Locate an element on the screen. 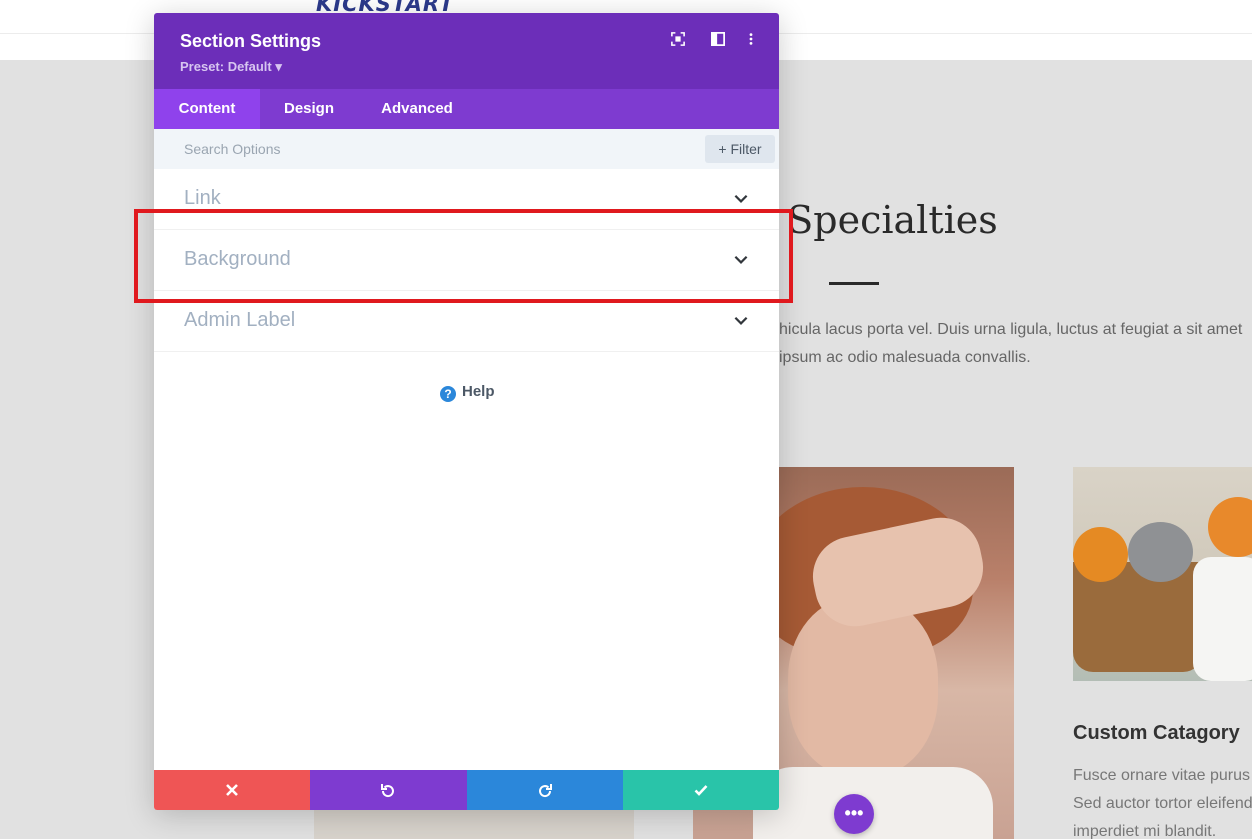 The width and height of the screenshot is (1252, 839). card-text-line: Sed auctor tortor eleifend is located at coordinates (1162, 803).